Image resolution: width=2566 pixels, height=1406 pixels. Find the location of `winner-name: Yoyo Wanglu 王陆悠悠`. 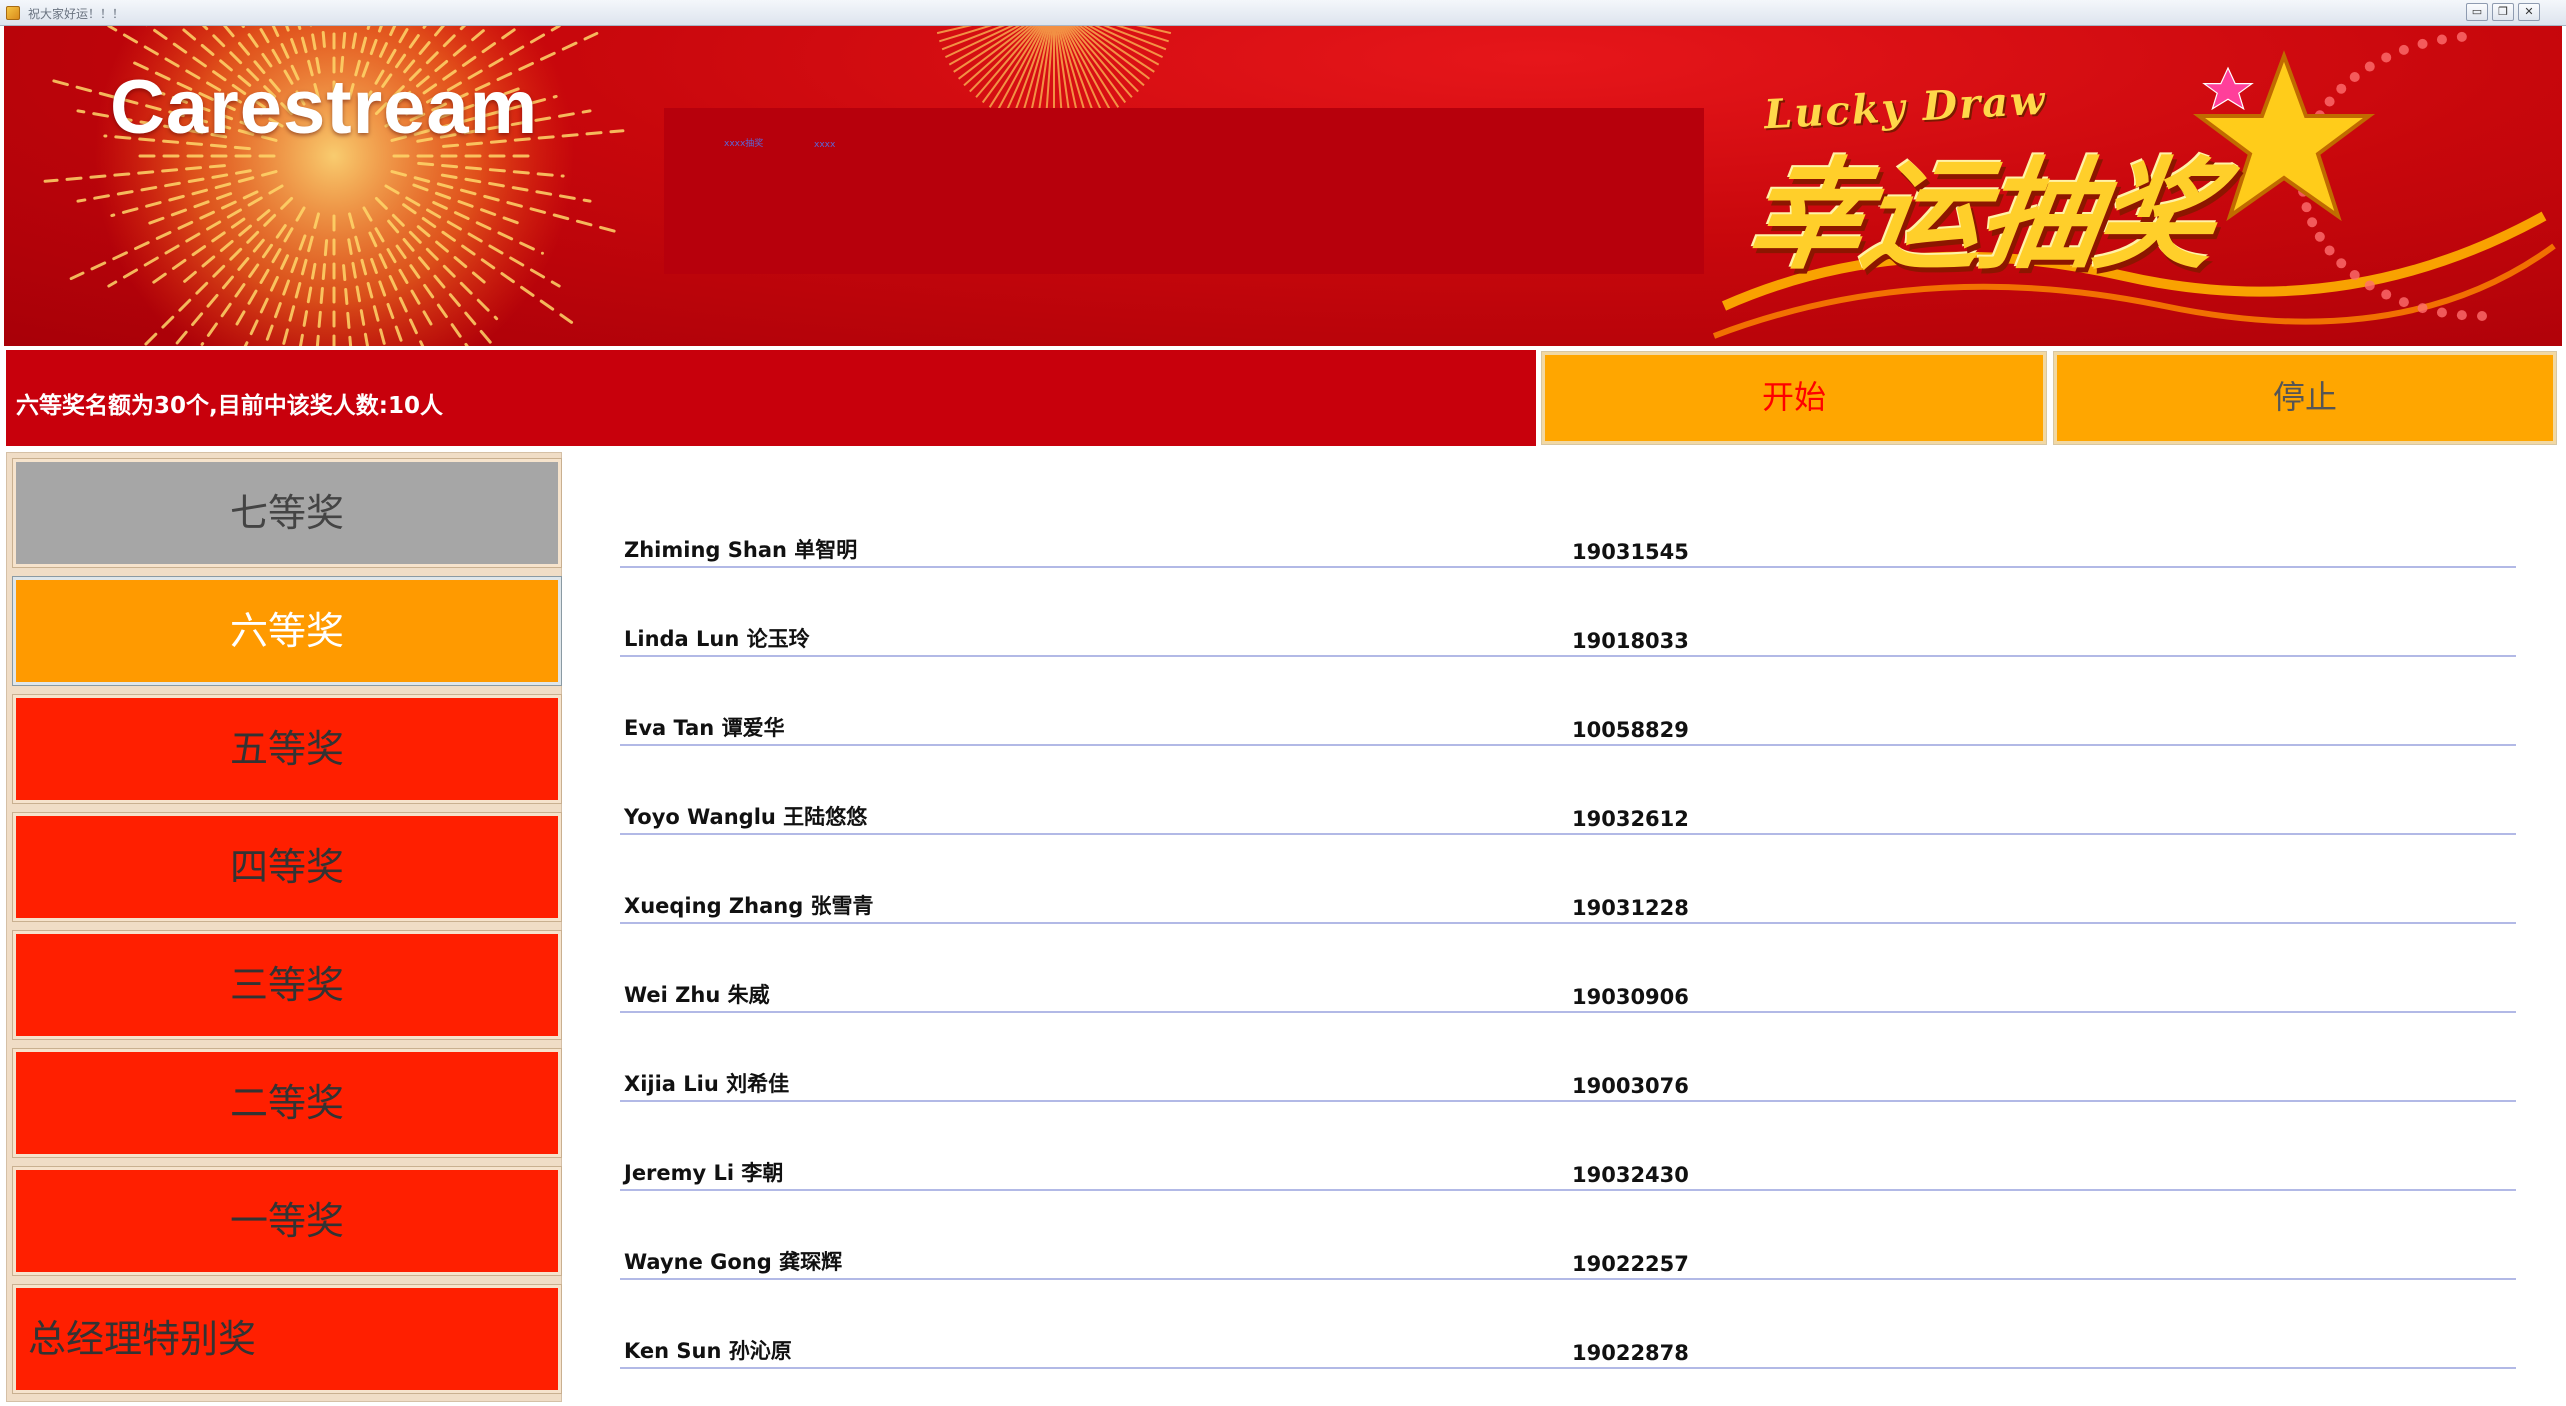

winner-name: Yoyo Wanglu 王陆悠悠 is located at coordinates (746, 817).